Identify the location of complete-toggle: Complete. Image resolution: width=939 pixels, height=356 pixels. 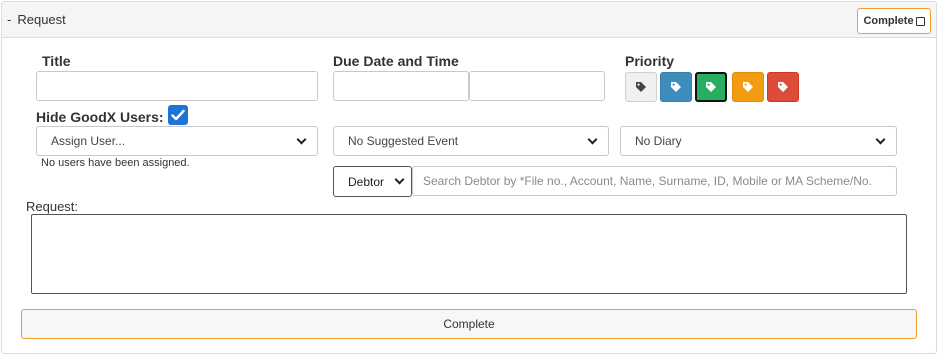
(894, 21).